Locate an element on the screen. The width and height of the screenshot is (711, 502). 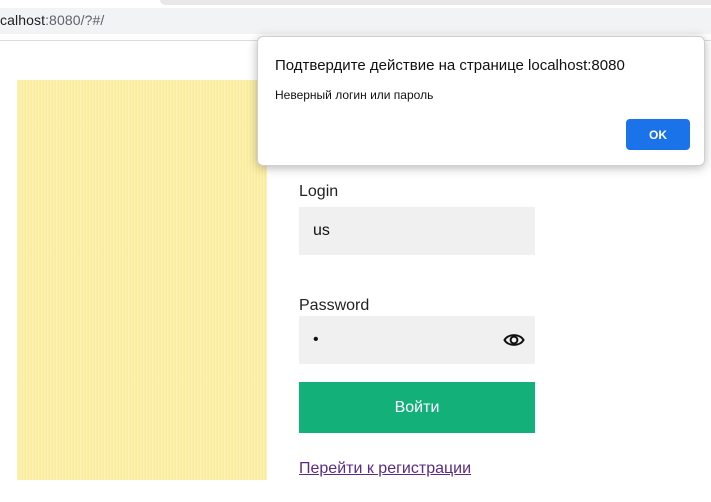
address-bar is located at coordinates (355, 21).